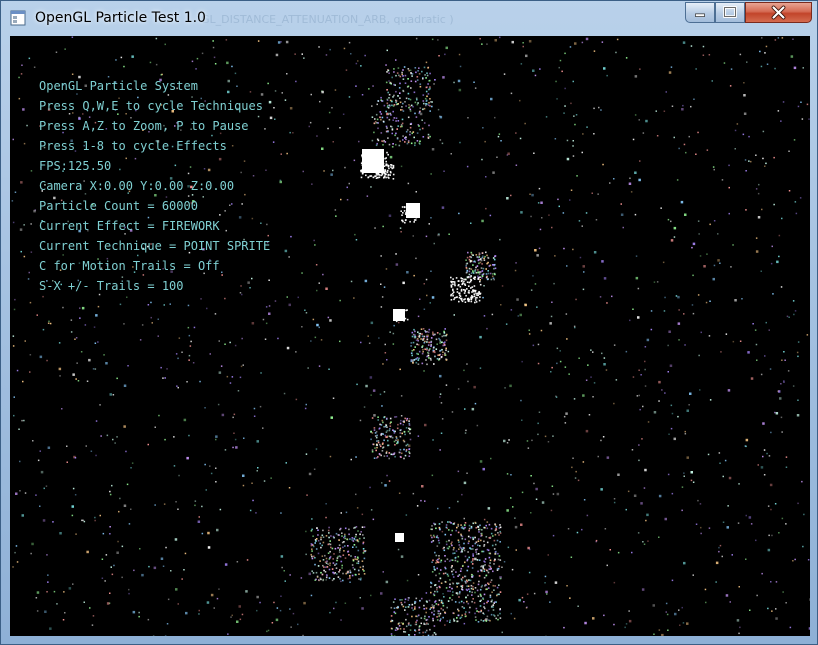  I want to click on close-button, so click(778, 12).